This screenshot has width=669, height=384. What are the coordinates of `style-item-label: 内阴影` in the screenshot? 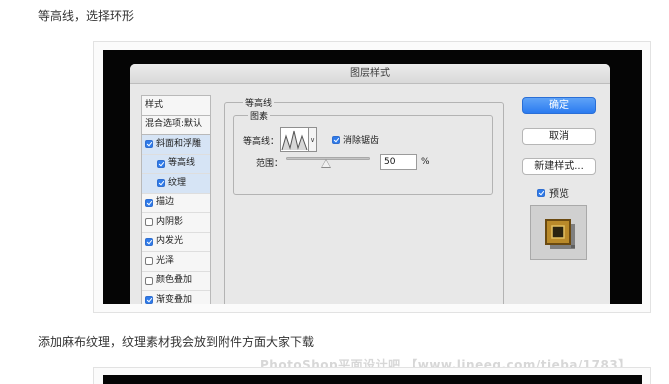 It's located at (170, 221).